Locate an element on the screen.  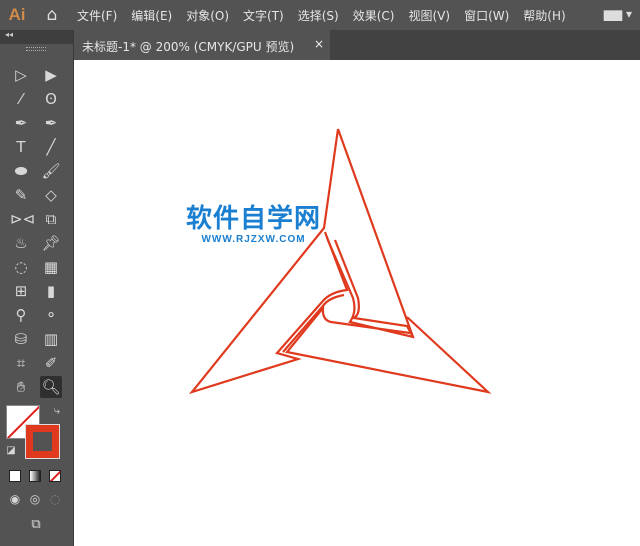
magic-wand-icon: ⁄ is located at coordinates (21, 99).